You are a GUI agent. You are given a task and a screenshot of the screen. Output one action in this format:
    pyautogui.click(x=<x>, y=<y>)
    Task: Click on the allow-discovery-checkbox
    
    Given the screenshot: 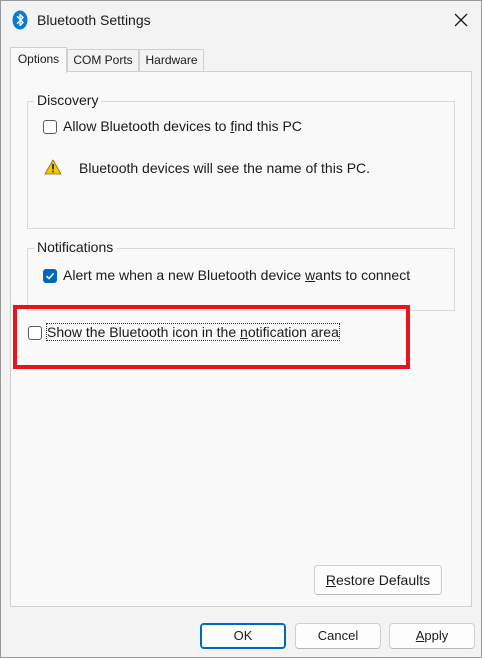 What is the action you would take?
    pyautogui.click(x=50, y=127)
    